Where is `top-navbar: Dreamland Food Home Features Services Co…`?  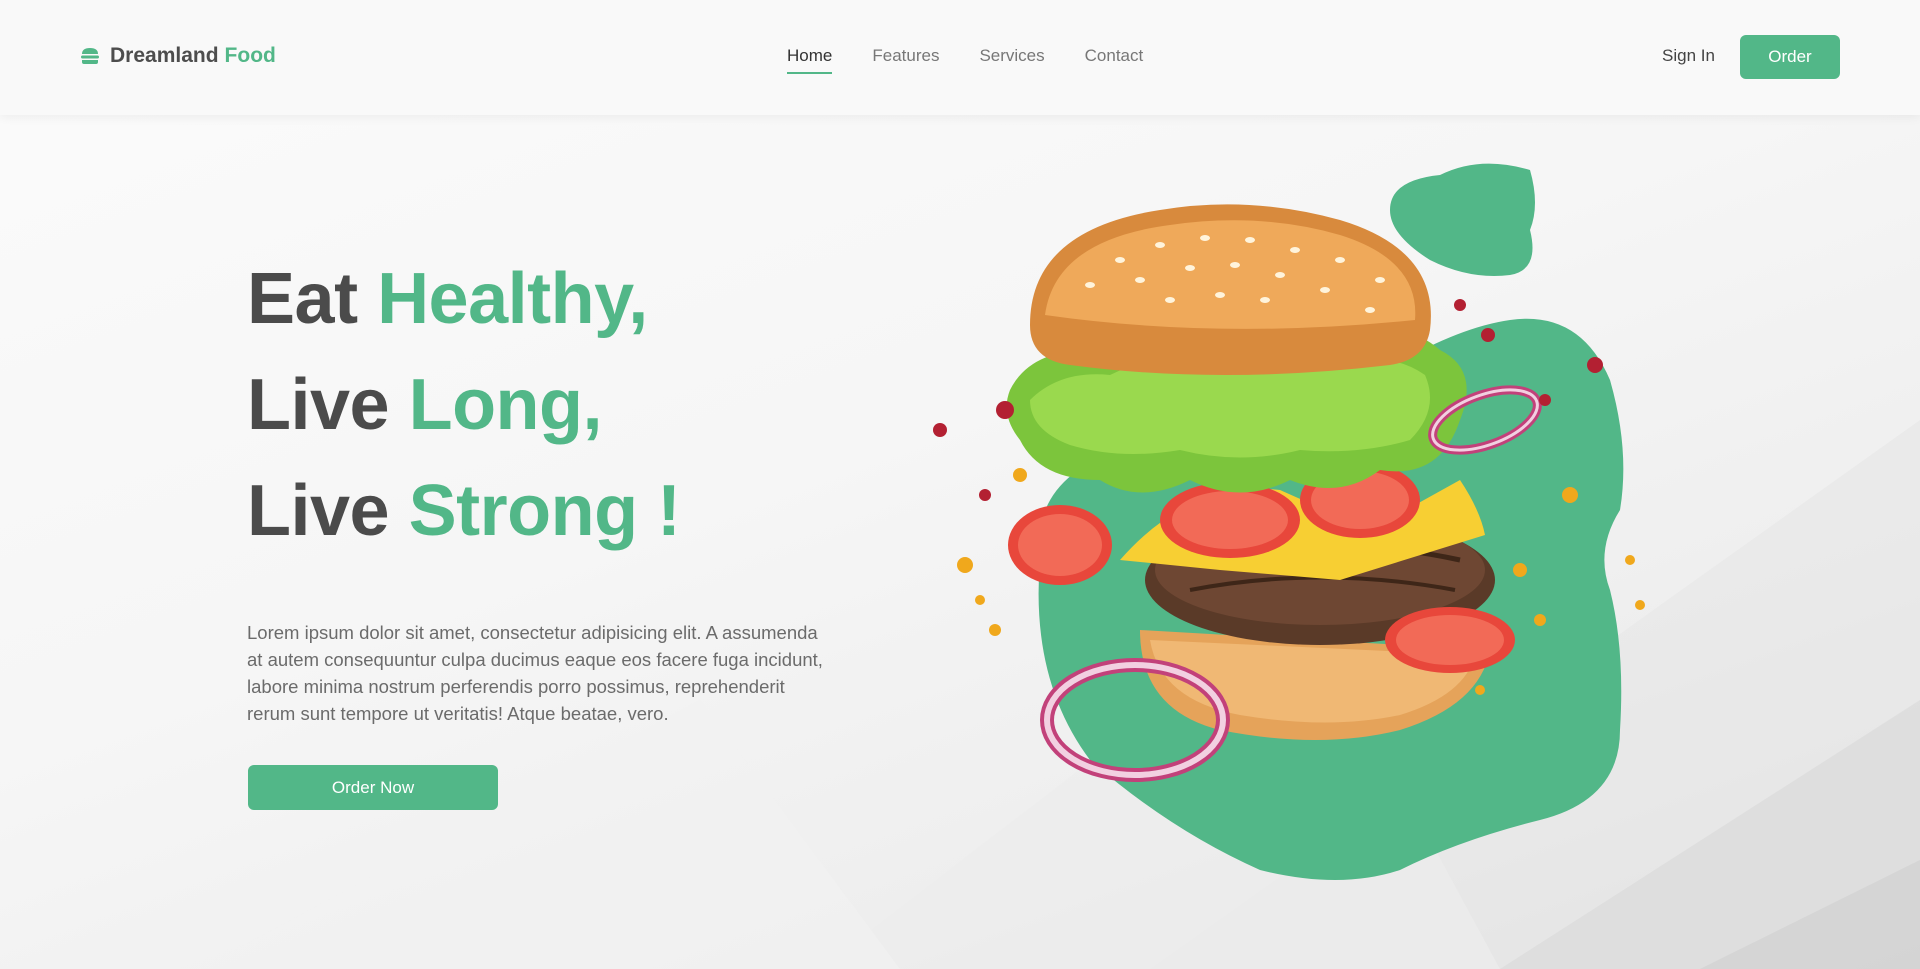
top-navbar: Dreamland Food Home Features Services Co… is located at coordinates (960, 57).